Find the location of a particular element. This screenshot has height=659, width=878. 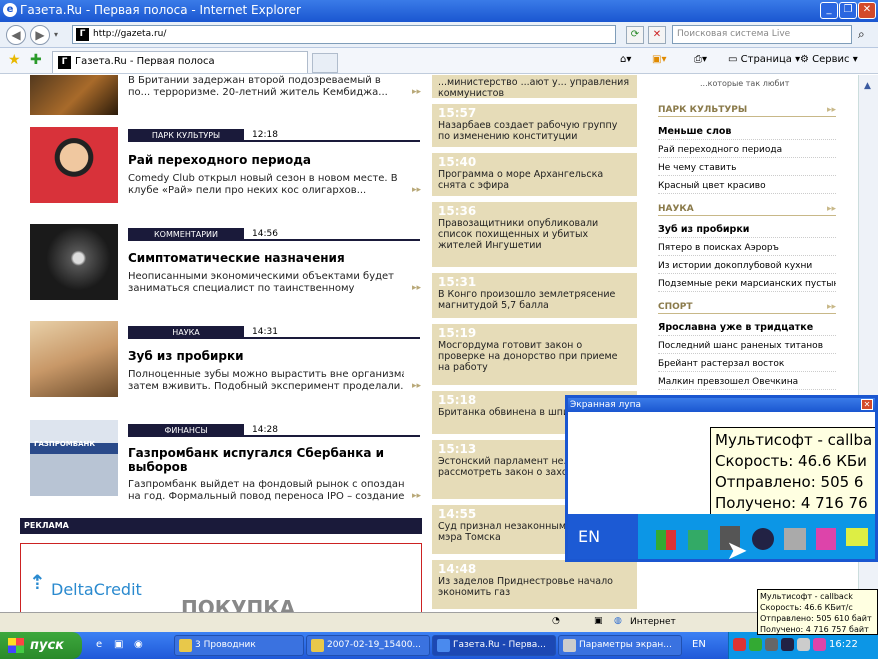

right-section-header: СПОРТ ▸▸ is located at coordinates (747, 307).